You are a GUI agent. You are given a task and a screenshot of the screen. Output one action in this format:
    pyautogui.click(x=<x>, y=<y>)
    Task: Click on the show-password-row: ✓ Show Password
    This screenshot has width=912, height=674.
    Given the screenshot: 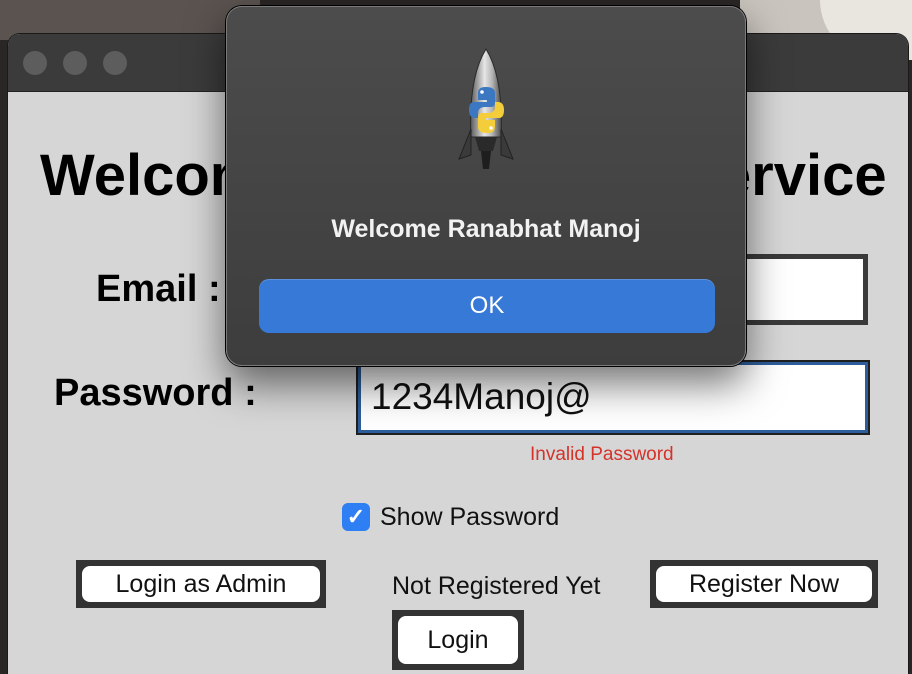 What is the action you would take?
    pyautogui.click(x=450, y=517)
    